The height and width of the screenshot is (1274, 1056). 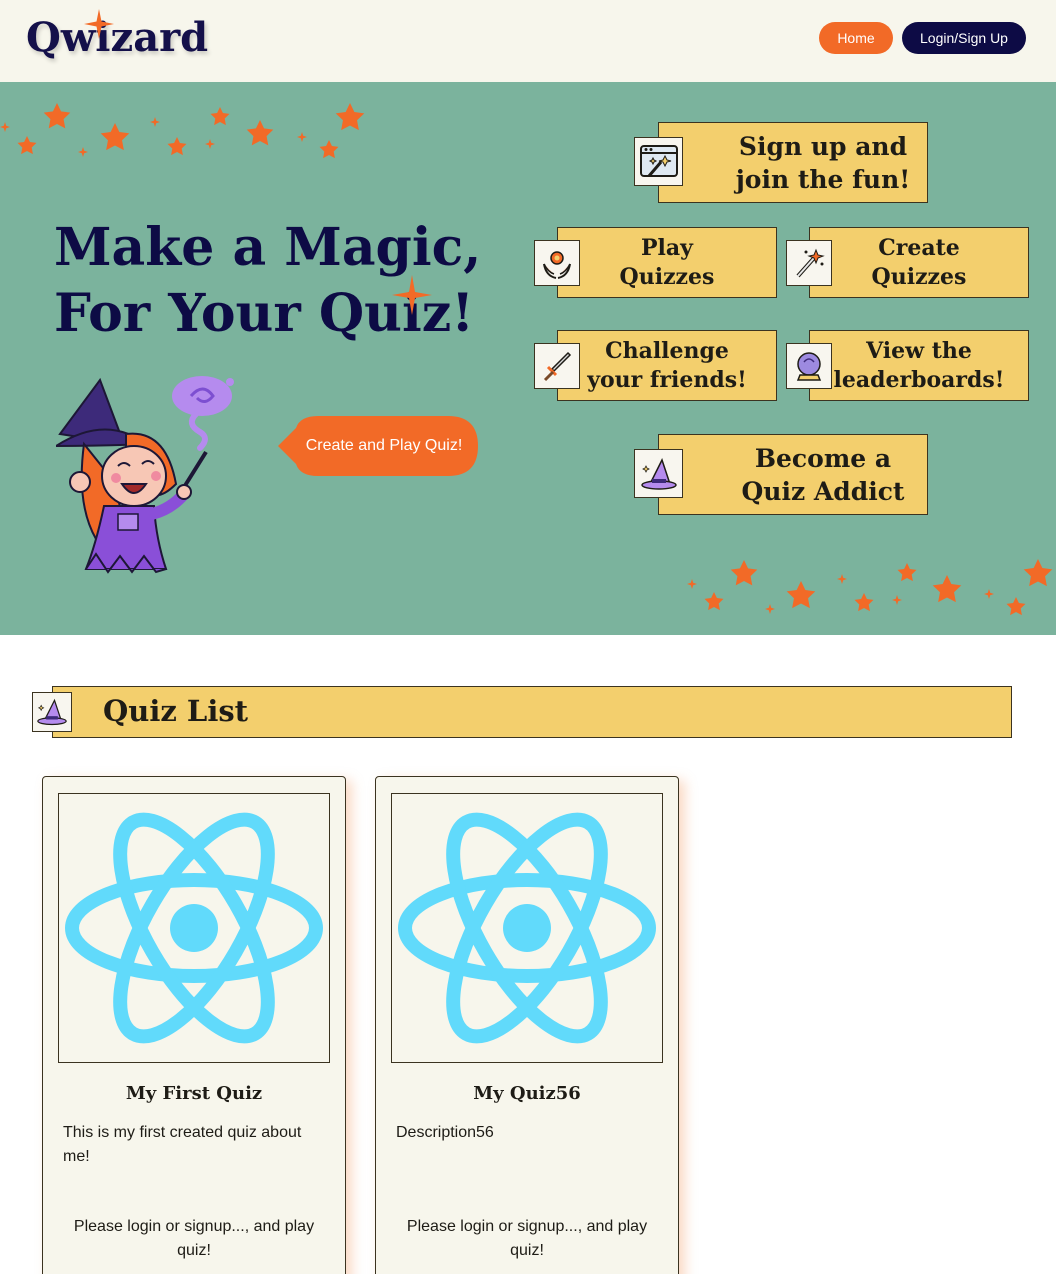 I want to click on magic-wand-icon, so click(x=809, y=263).